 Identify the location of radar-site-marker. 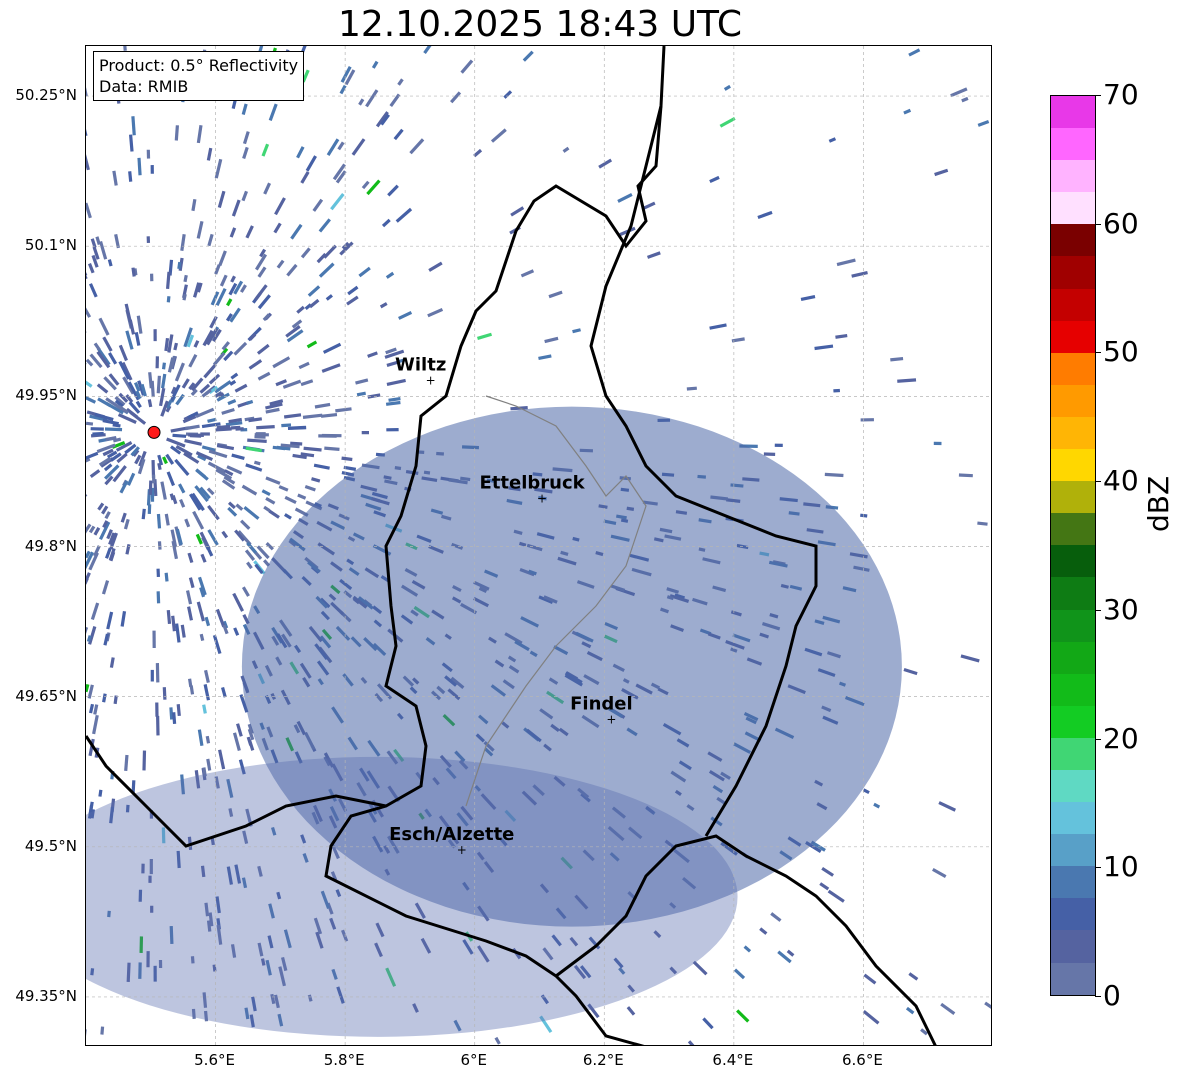
(154, 432).